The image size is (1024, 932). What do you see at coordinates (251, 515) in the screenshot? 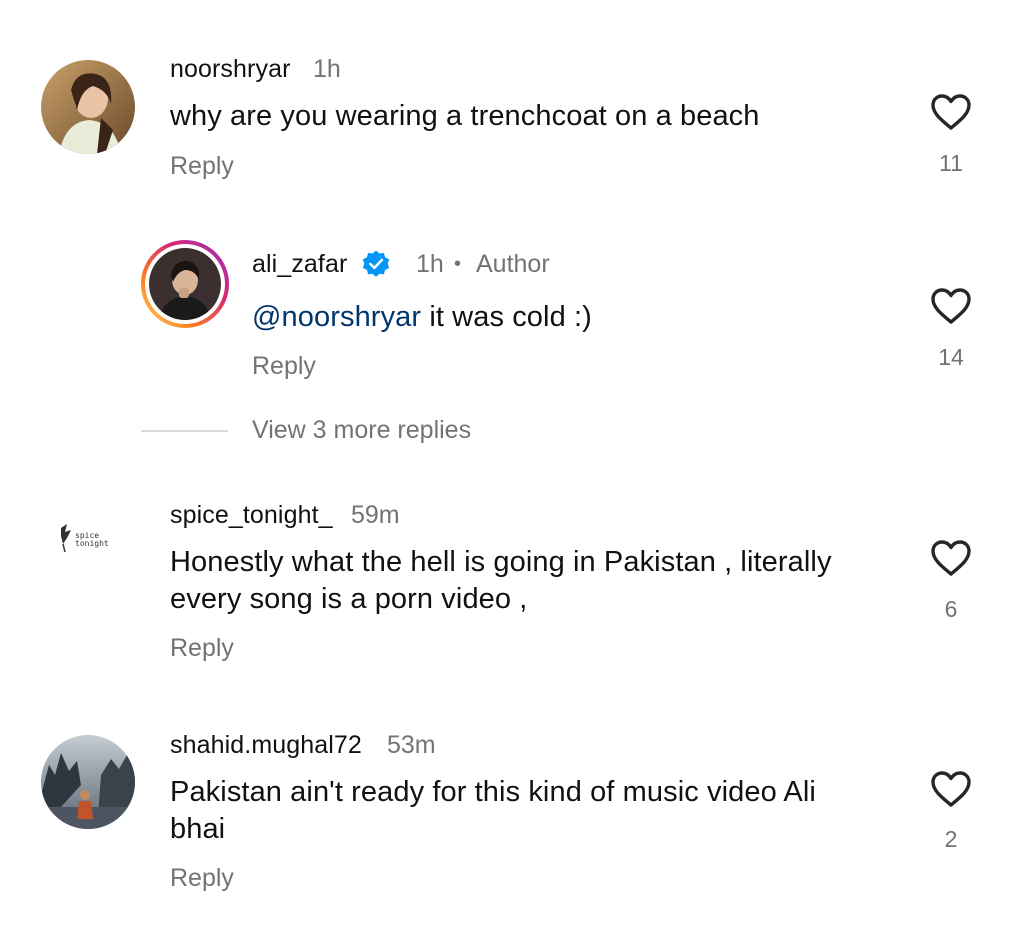
I see `comment-username: spice_tonight_` at bounding box center [251, 515].